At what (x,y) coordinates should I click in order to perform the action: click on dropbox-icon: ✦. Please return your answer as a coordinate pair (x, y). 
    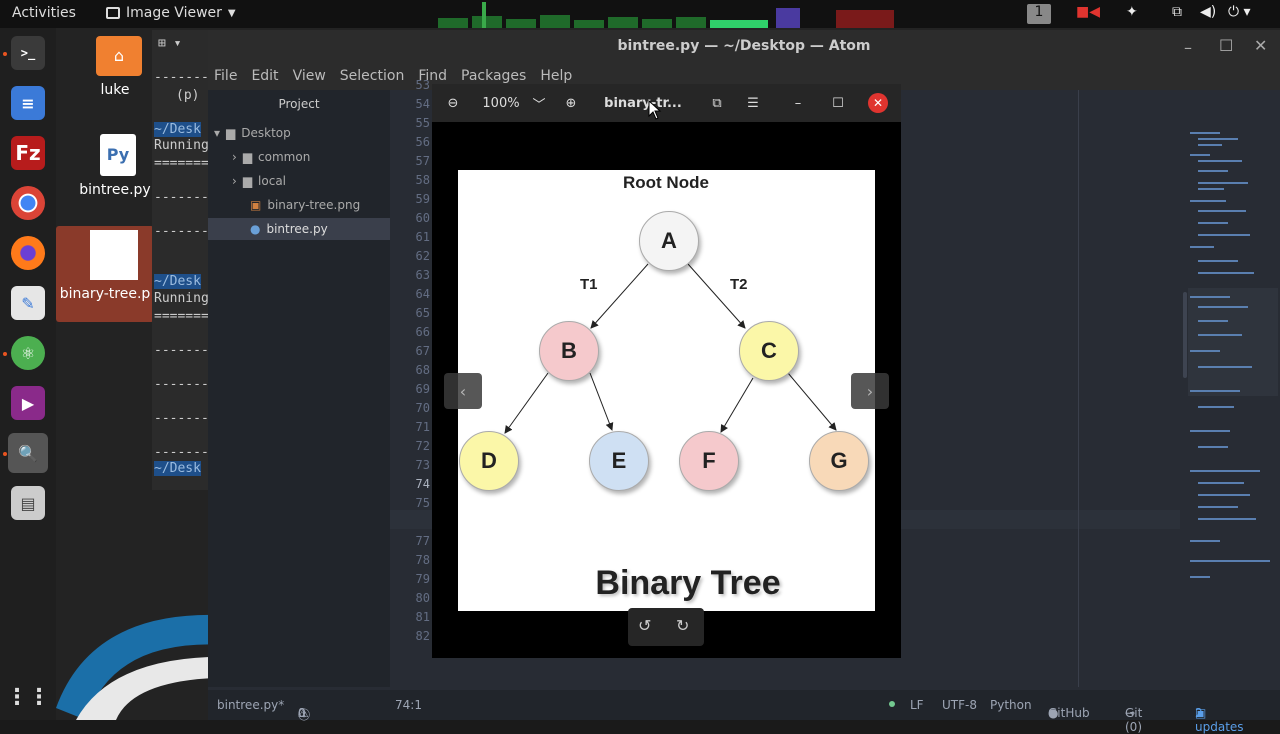
    Looking at the image, I should click on (1132, 14).